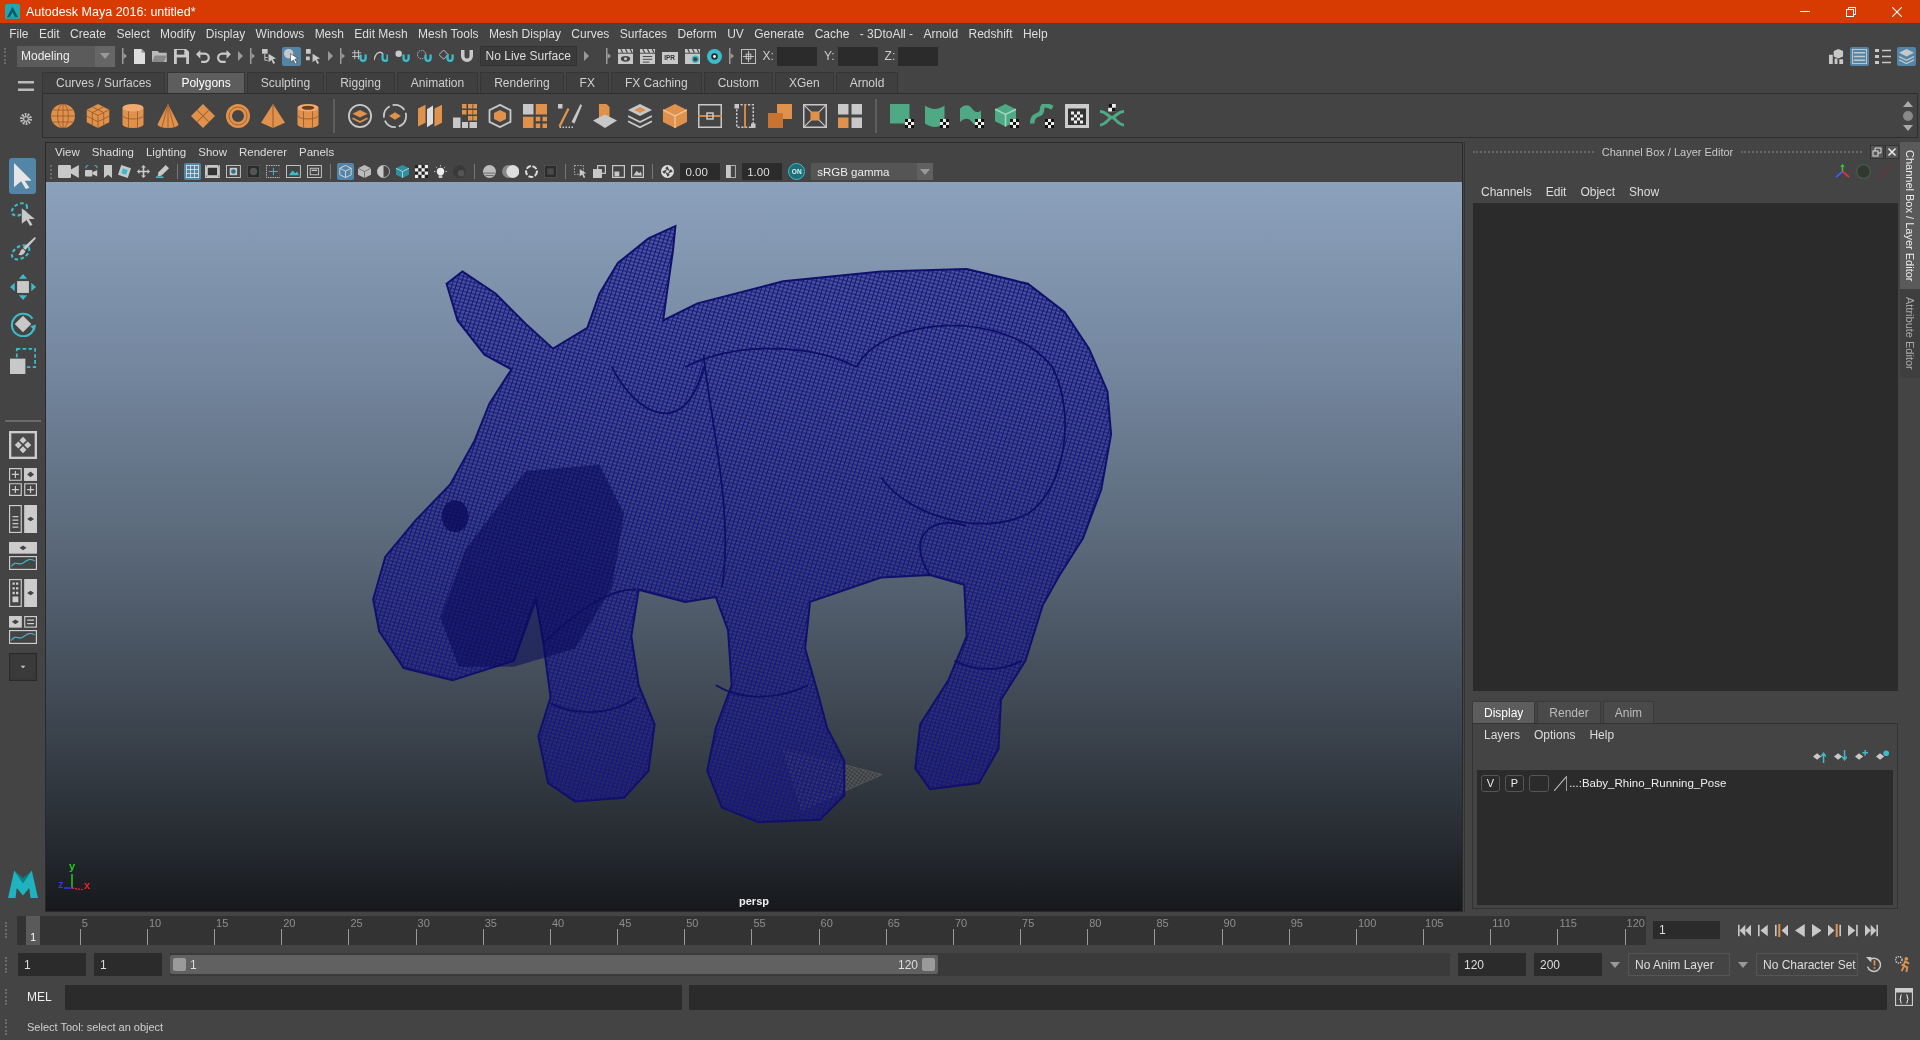 This screenshot has height=1040, width=1920. I want to click on time-slider: 5 10 15 20 25 30 35 40 45 50 55 60 65 70 75 80 85 90 95 100 105 110 115 120 1, so click(831, 930).